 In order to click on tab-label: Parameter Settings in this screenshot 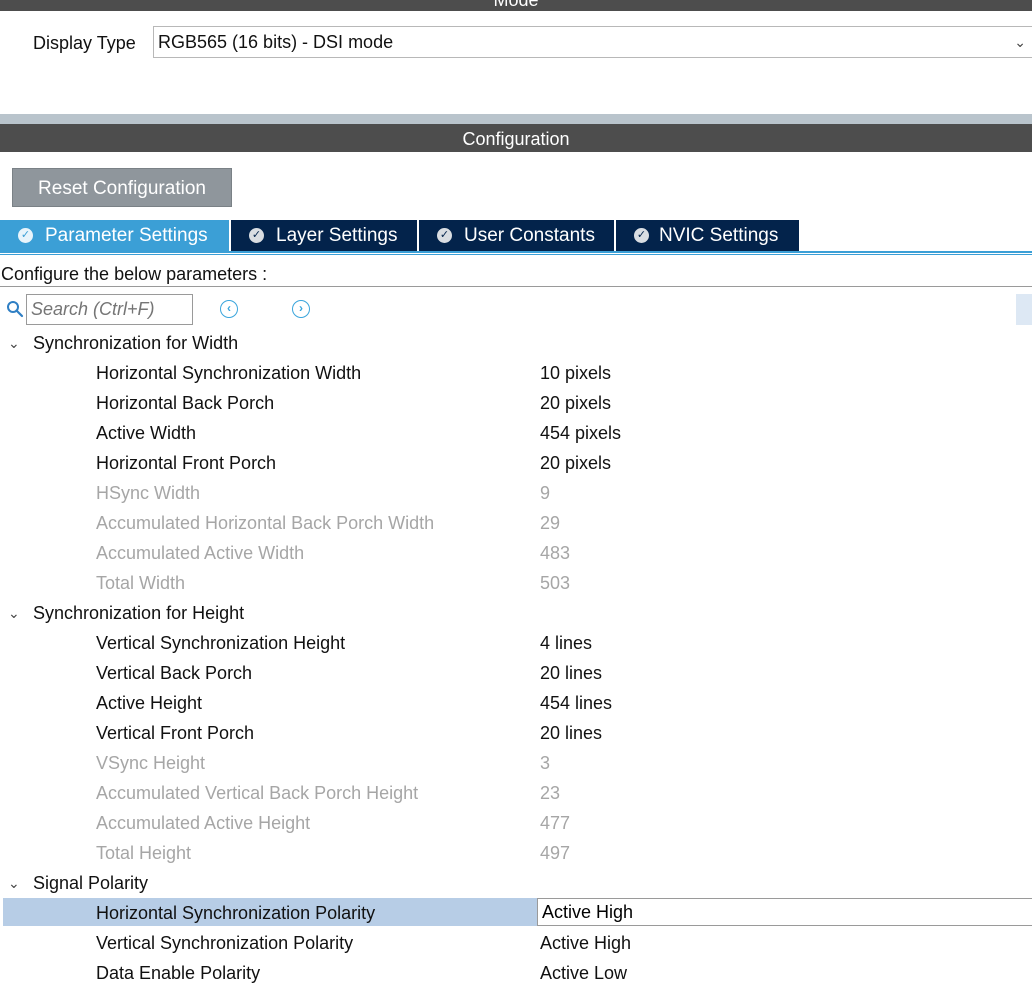, I will do `click(126, 235)`.